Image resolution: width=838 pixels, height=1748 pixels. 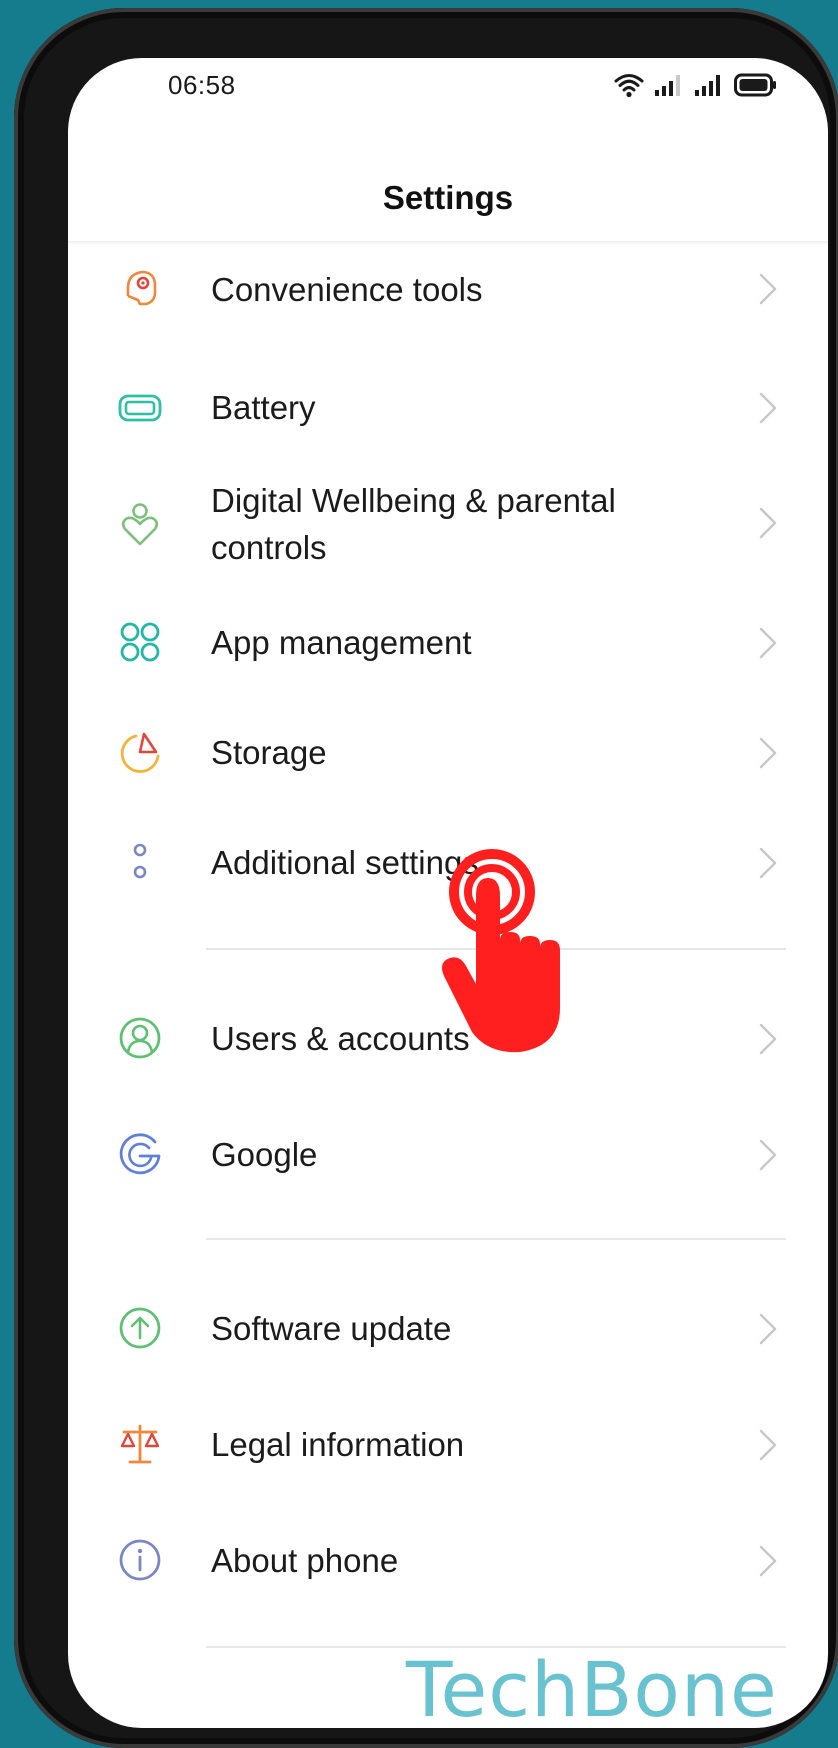 What do you see at coordinates (448, 1147) in the screenshot?
I see `settings-item-google: Google` at bounding box center [448, 1147].